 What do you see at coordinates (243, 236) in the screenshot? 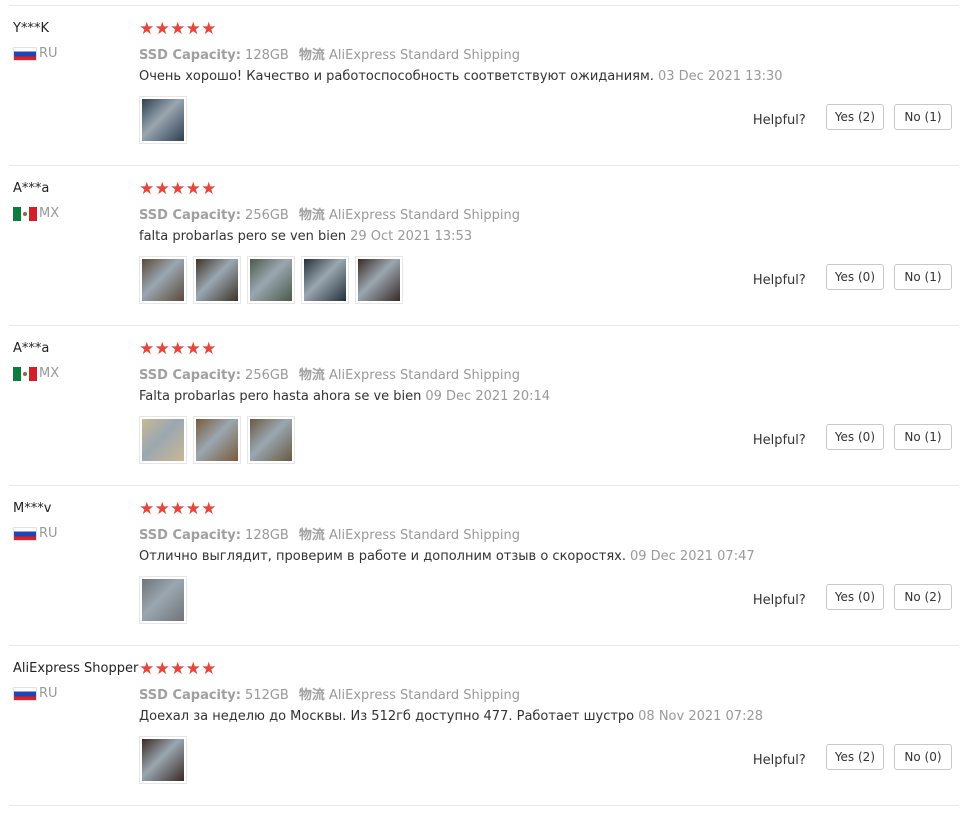
I see `review-text: falta probarlas pero se ven bien` at bounding box center [243, 236].